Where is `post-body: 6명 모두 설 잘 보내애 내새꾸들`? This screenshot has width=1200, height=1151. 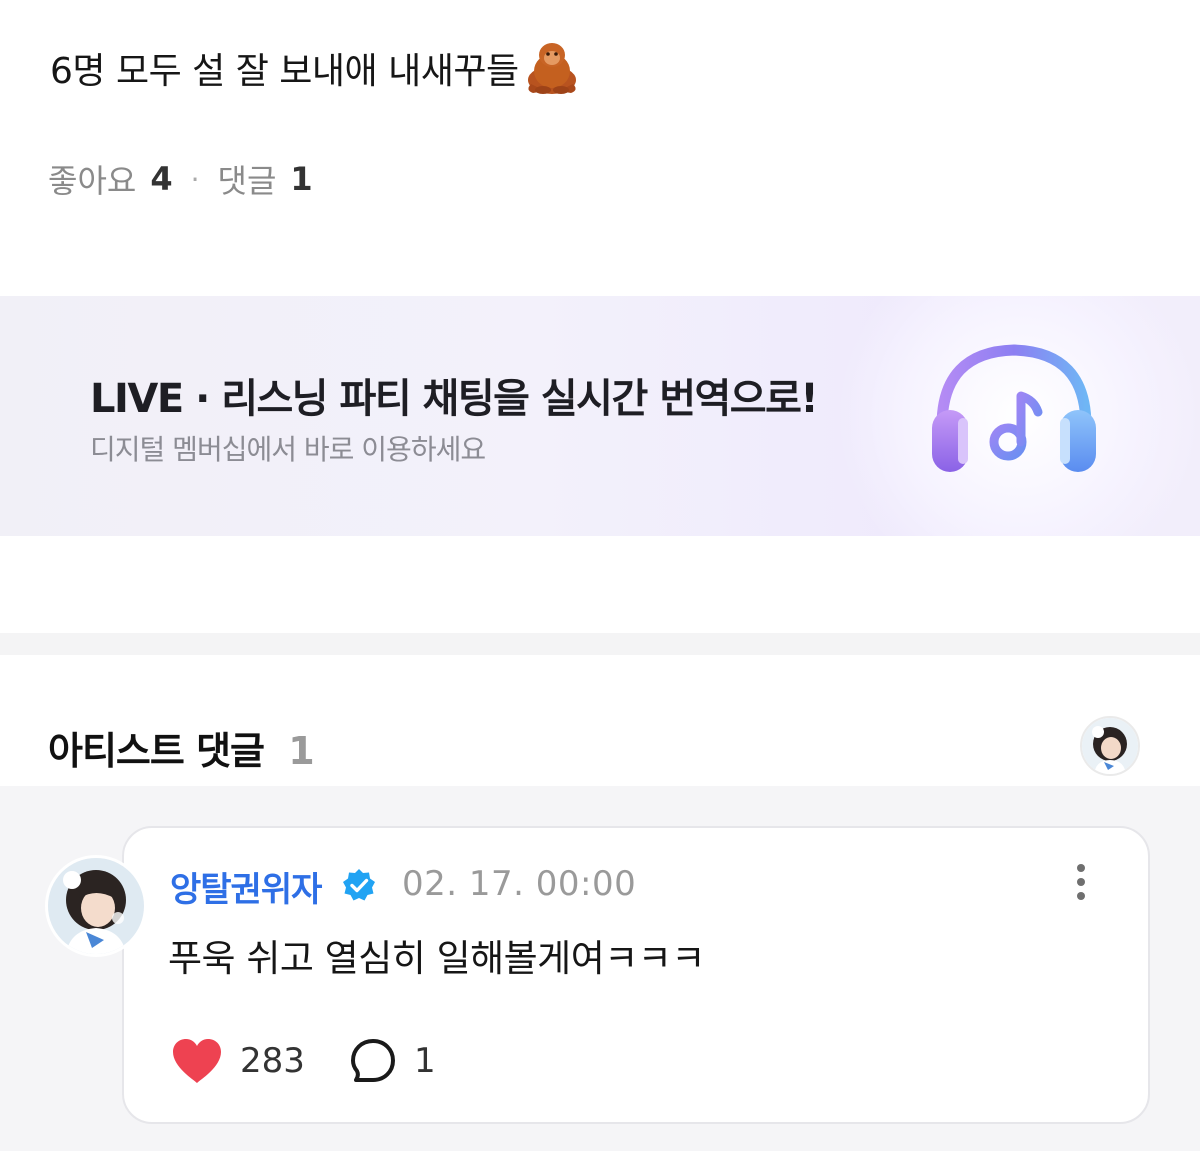 post-body: 6명 모두 설 잘 보내애 내새꾸들 is located at coordinates (284, 71).